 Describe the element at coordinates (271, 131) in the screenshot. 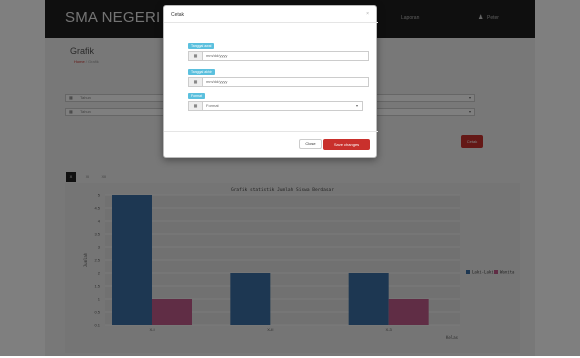

I see `modal-footer-divider` at that location.